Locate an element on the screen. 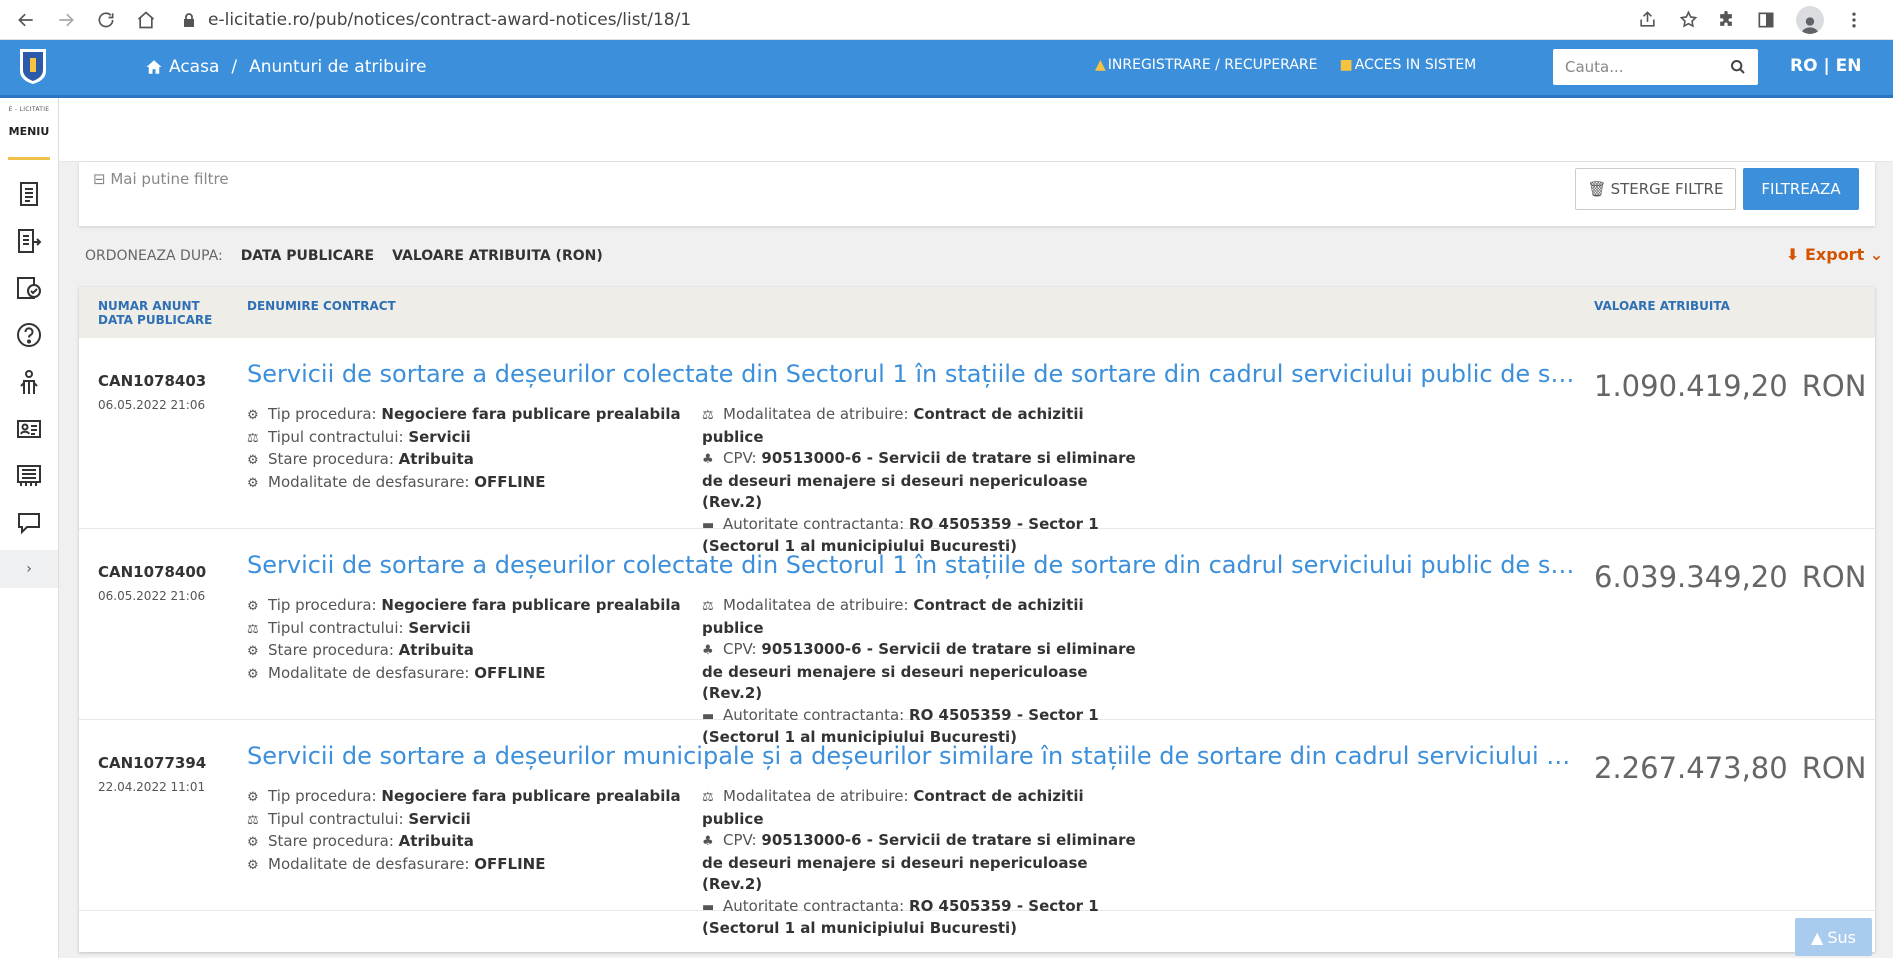  language-switch: RO | EN is located at coordinates (1825, 66).